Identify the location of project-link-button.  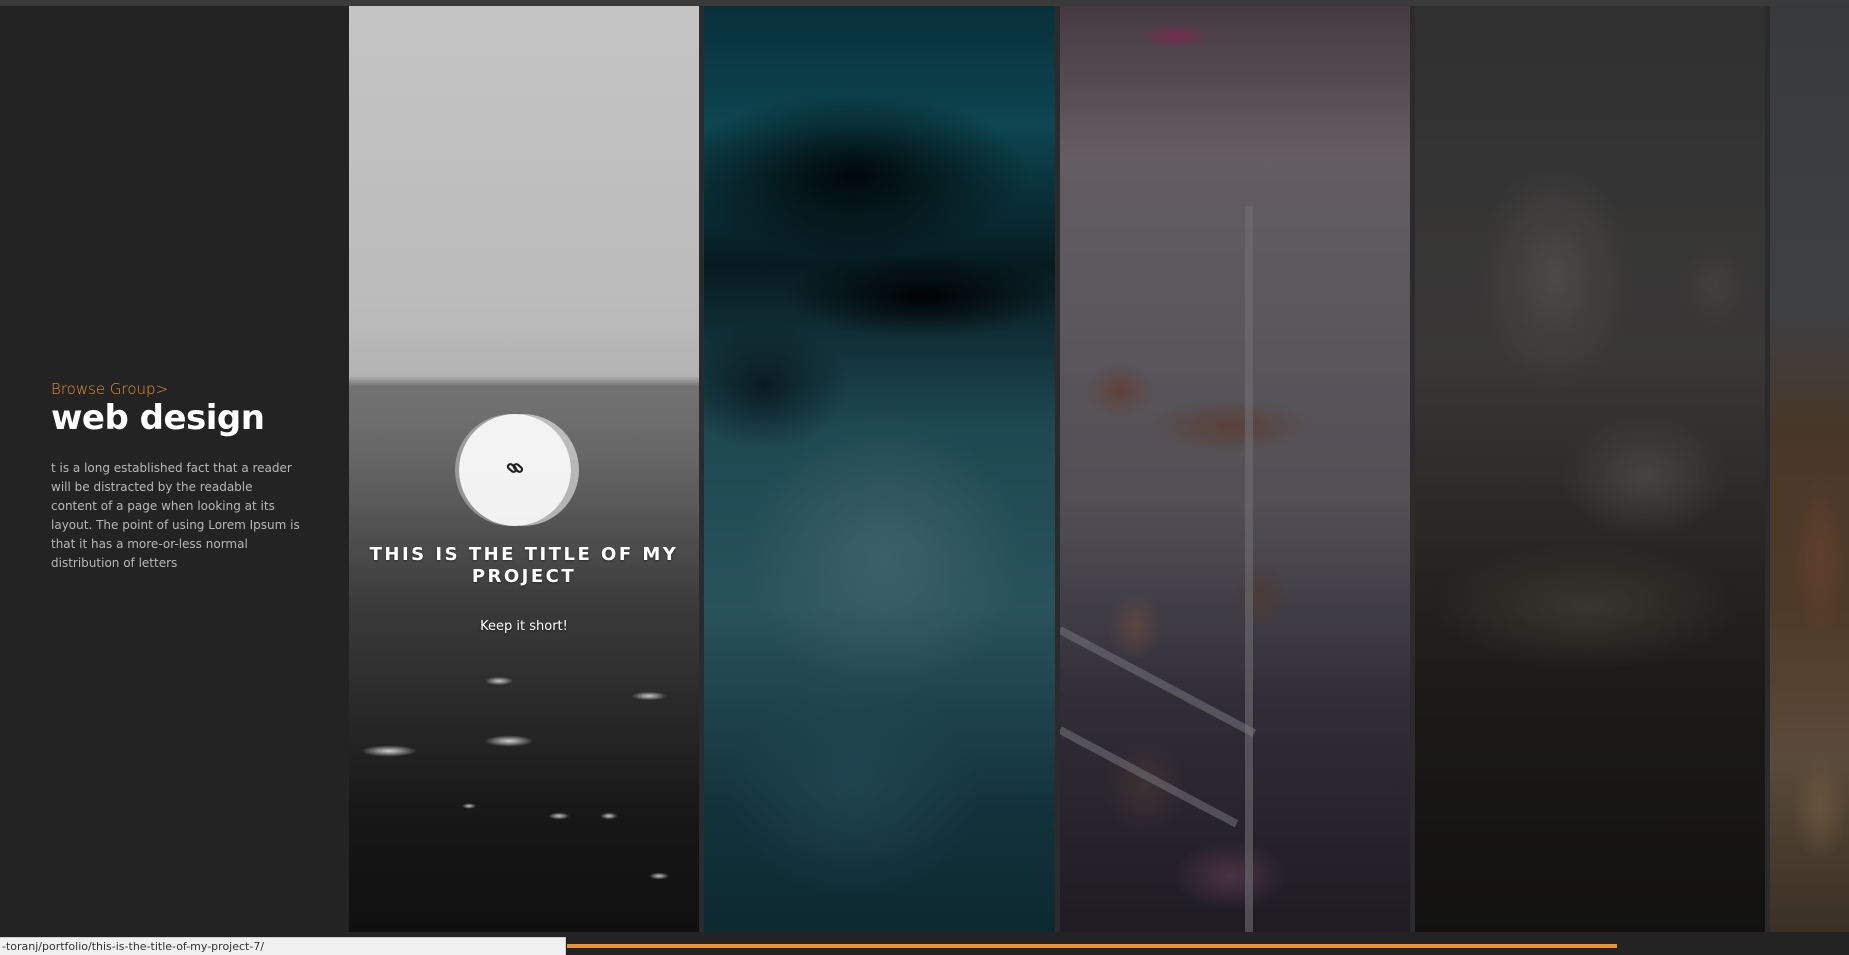
(515, 470).